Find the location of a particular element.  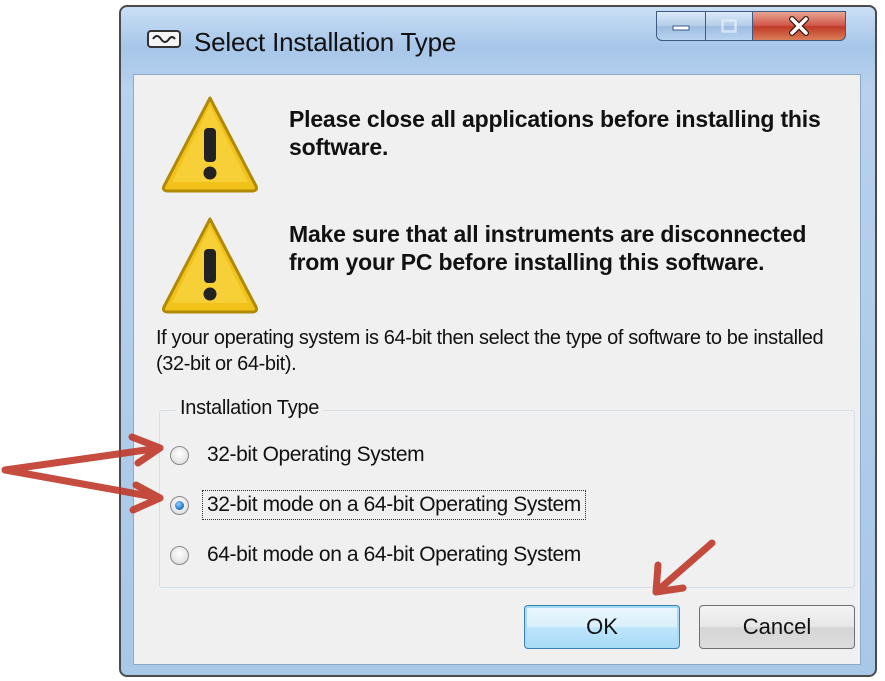

maximize-icon is located at coordinates (729, 26).